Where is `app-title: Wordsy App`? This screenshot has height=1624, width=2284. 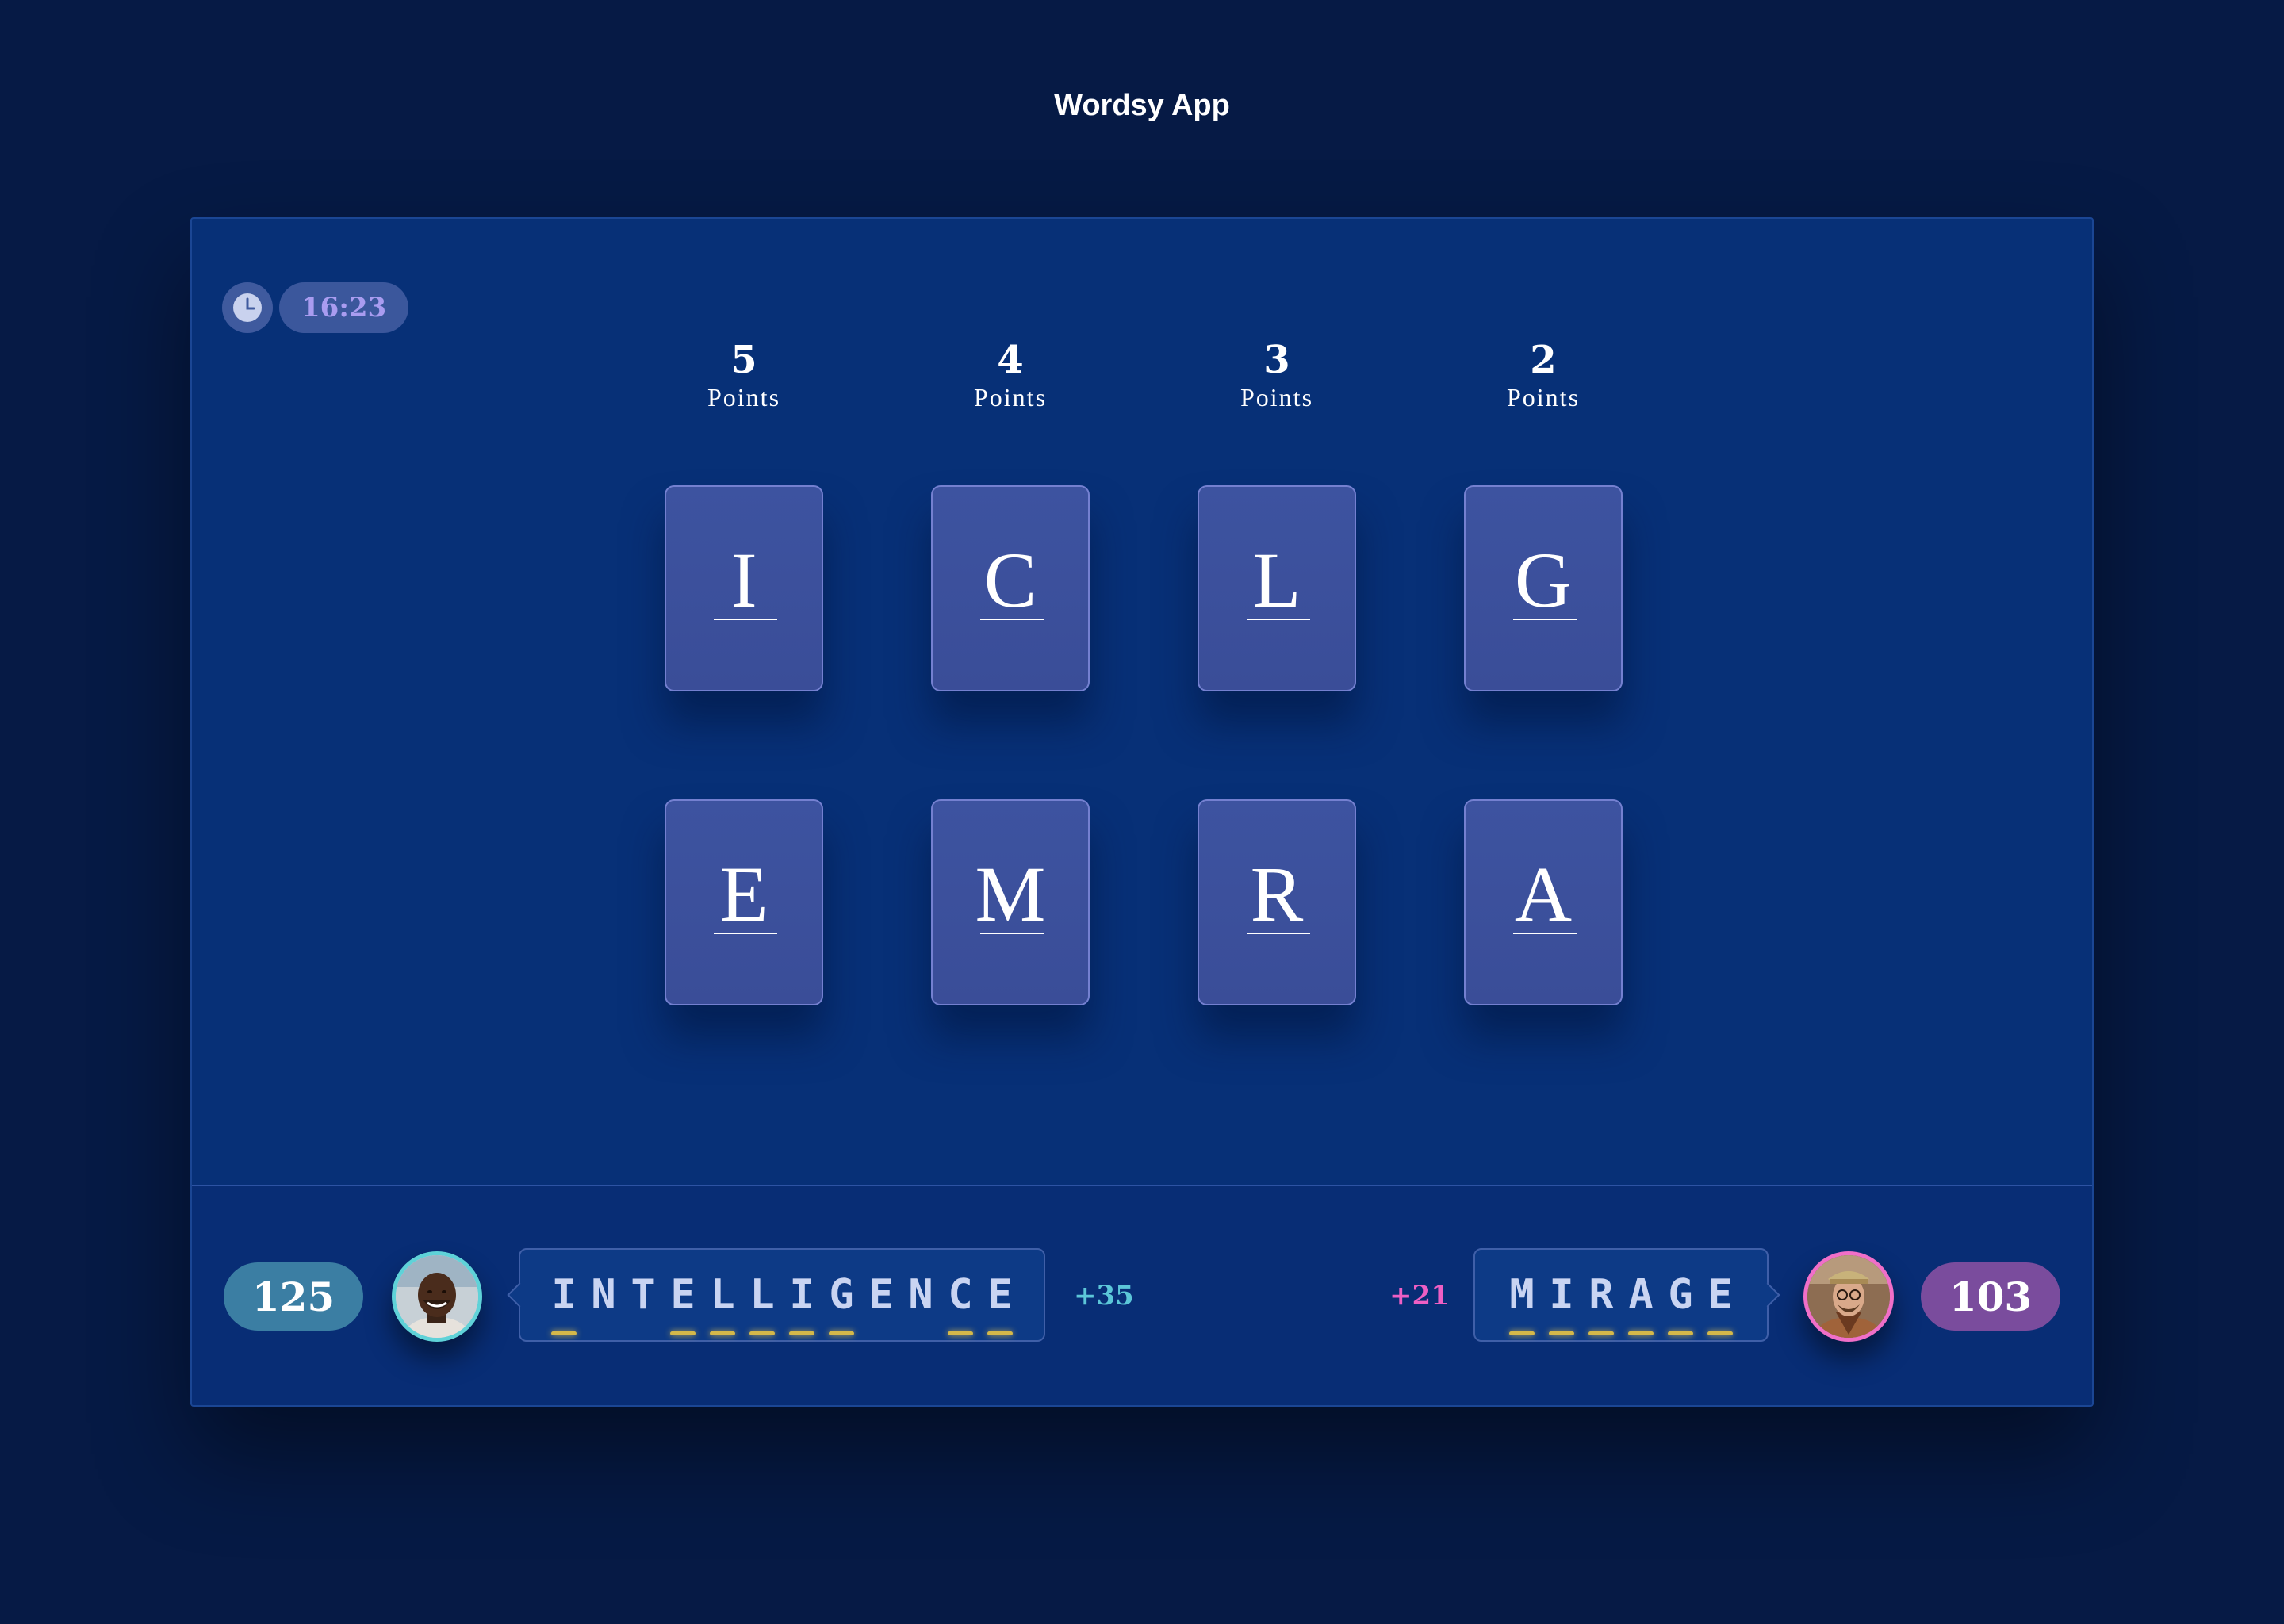
app-title: Wordsy App is located at coordinates (1142, 105).